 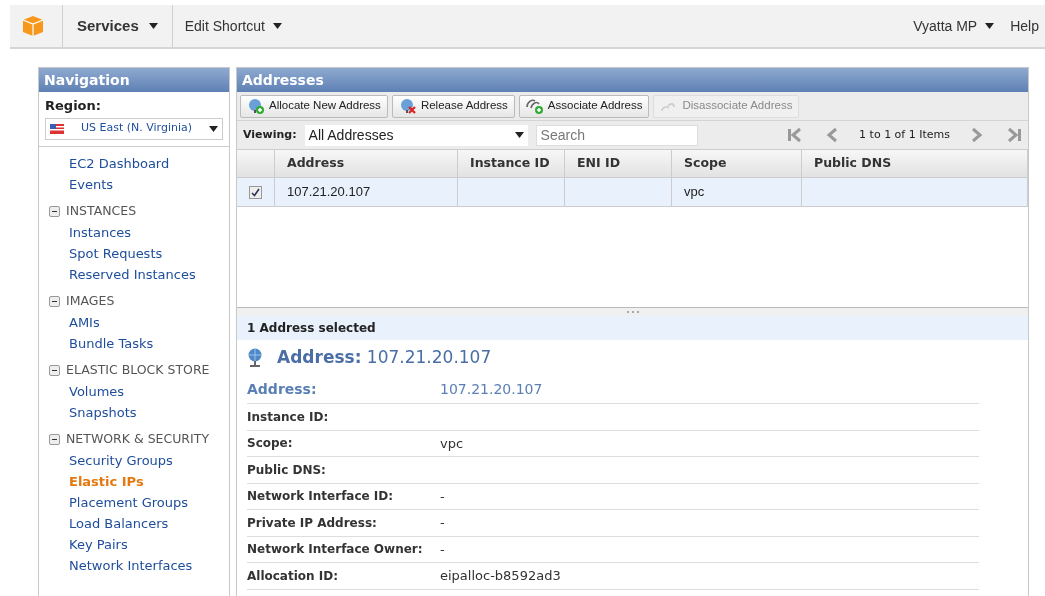 I want to click on nav-link: Spot Requests, so click(x=139, y=253).